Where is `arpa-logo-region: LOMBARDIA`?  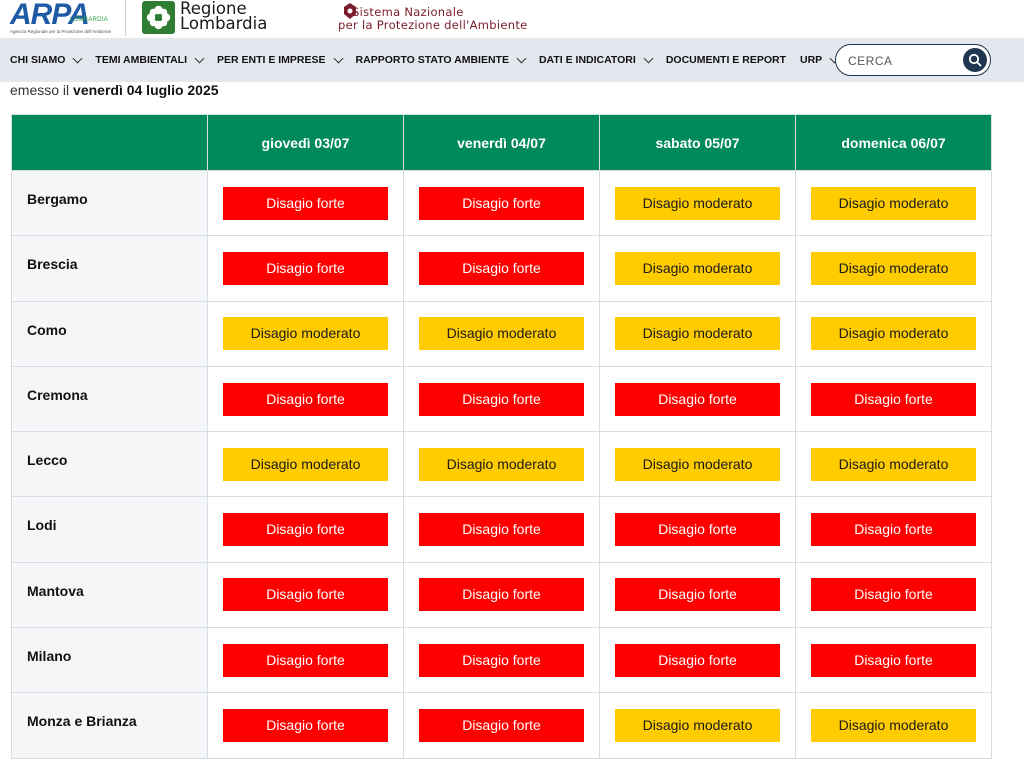 arpa-logo-region: LOMBARDIA is located at coordinates (89, 20).